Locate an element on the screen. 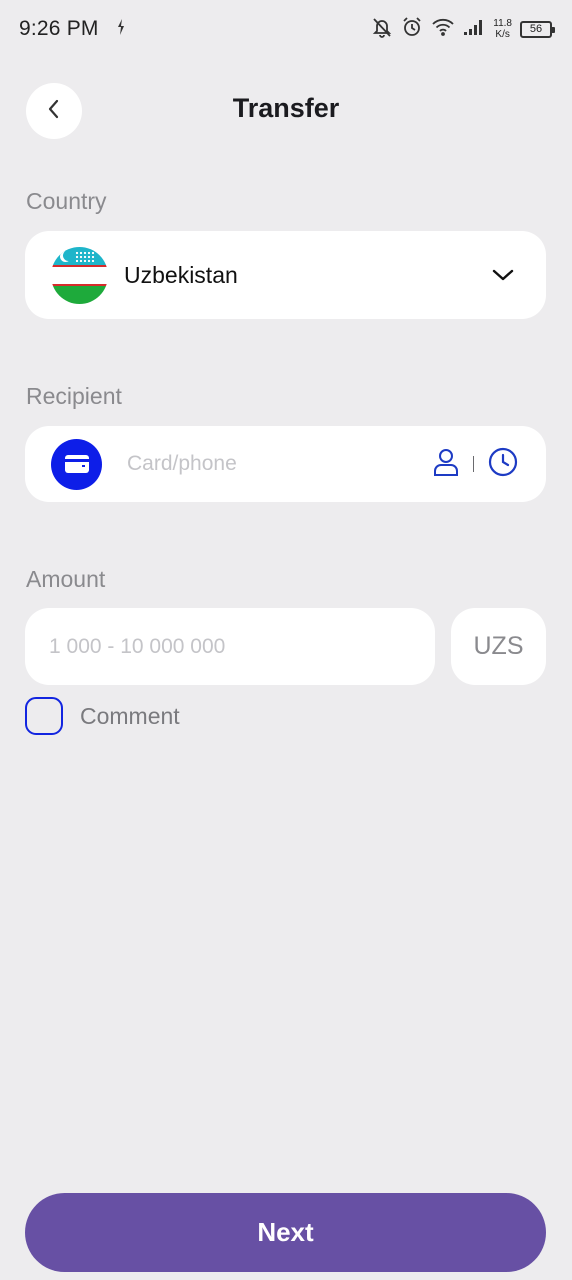  wallet-card-icon is located at coordinates (76, 464).